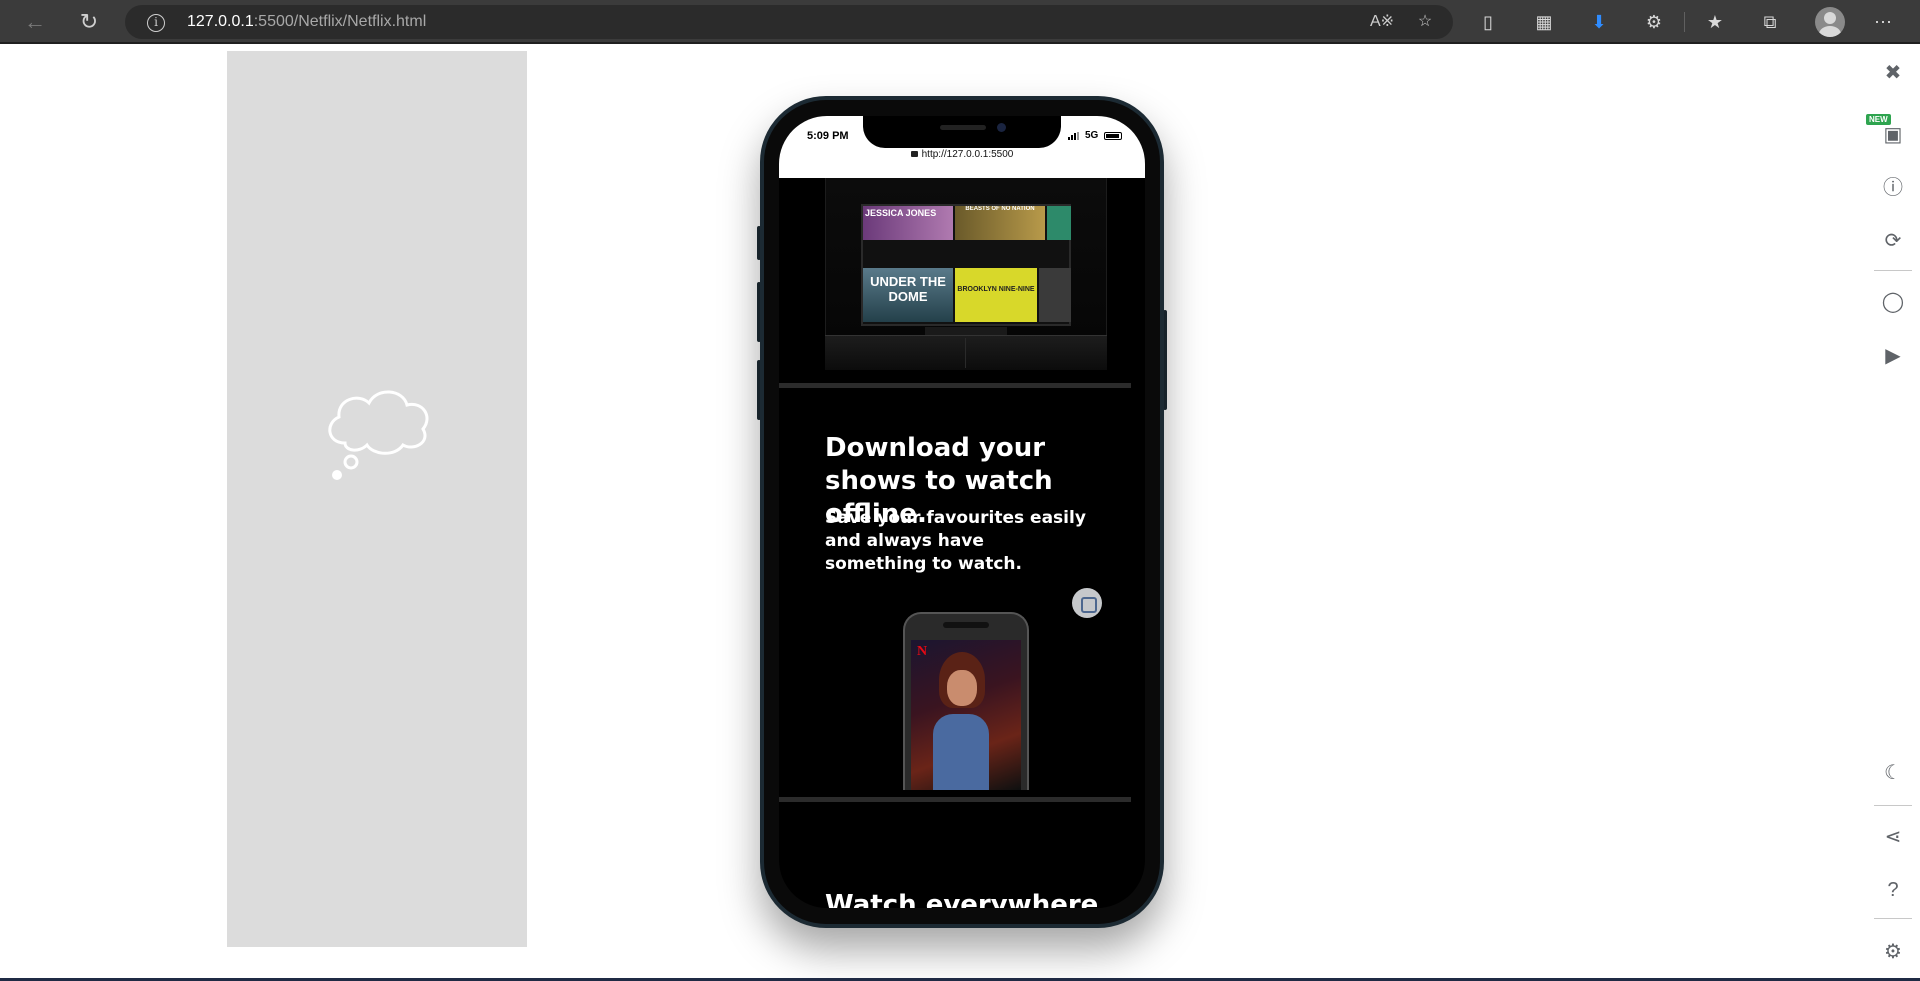 This screenshot has height=981, width=1920. I want to click on collections-icon: ⧉, so click(1770, 22).